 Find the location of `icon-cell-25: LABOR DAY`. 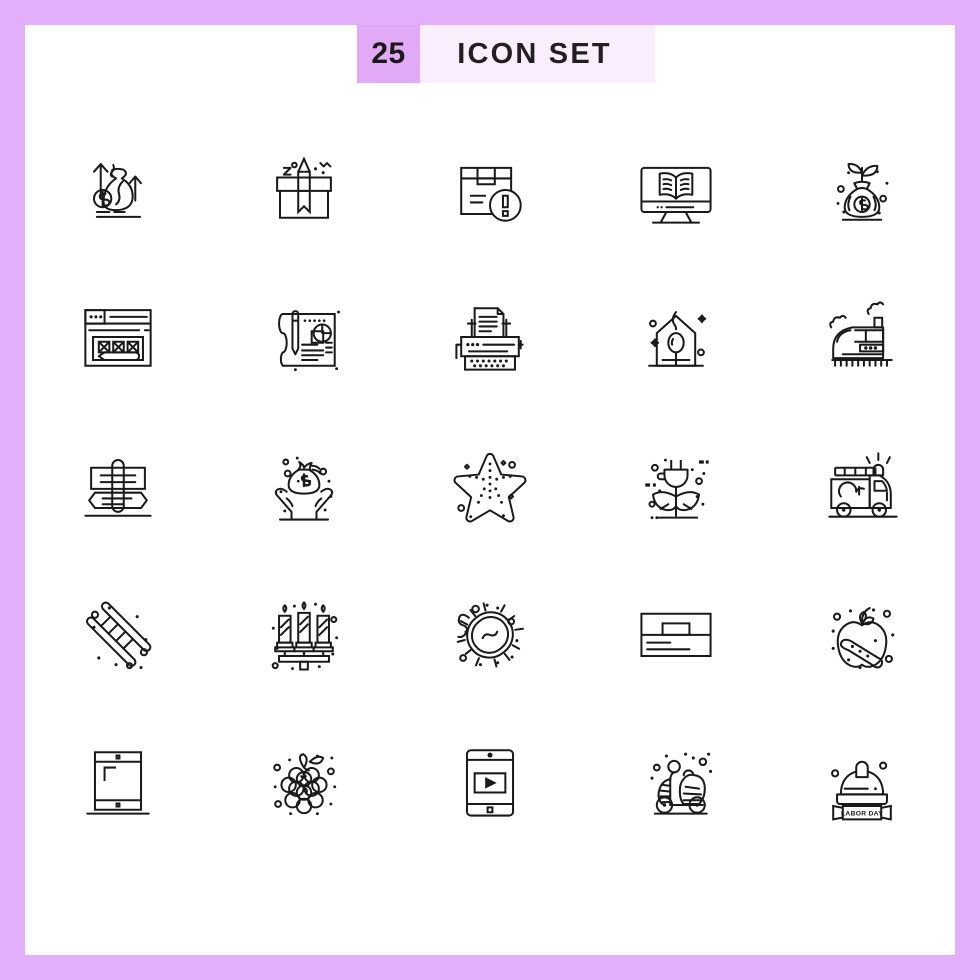

icon-cell-25: LABOR DAY is located at coordinates (862, 781).